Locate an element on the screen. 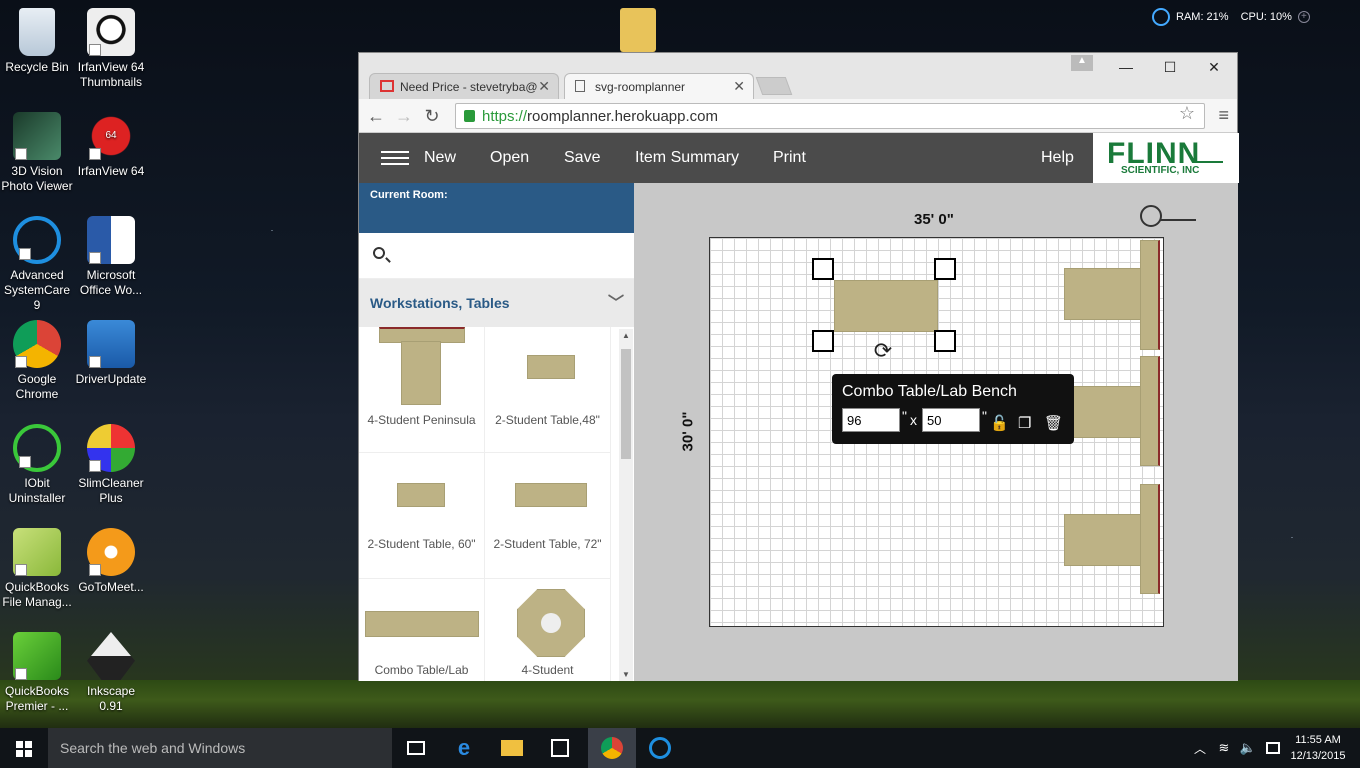  taskbar-search: Search the web and Windows is located at coordinates (220, 748).